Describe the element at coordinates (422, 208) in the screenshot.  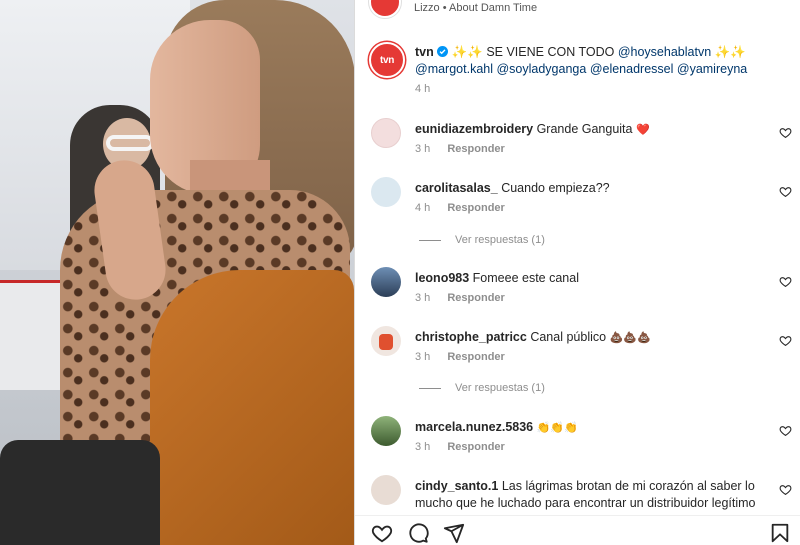
I see `comment-timestamp: 4 h` at that location.